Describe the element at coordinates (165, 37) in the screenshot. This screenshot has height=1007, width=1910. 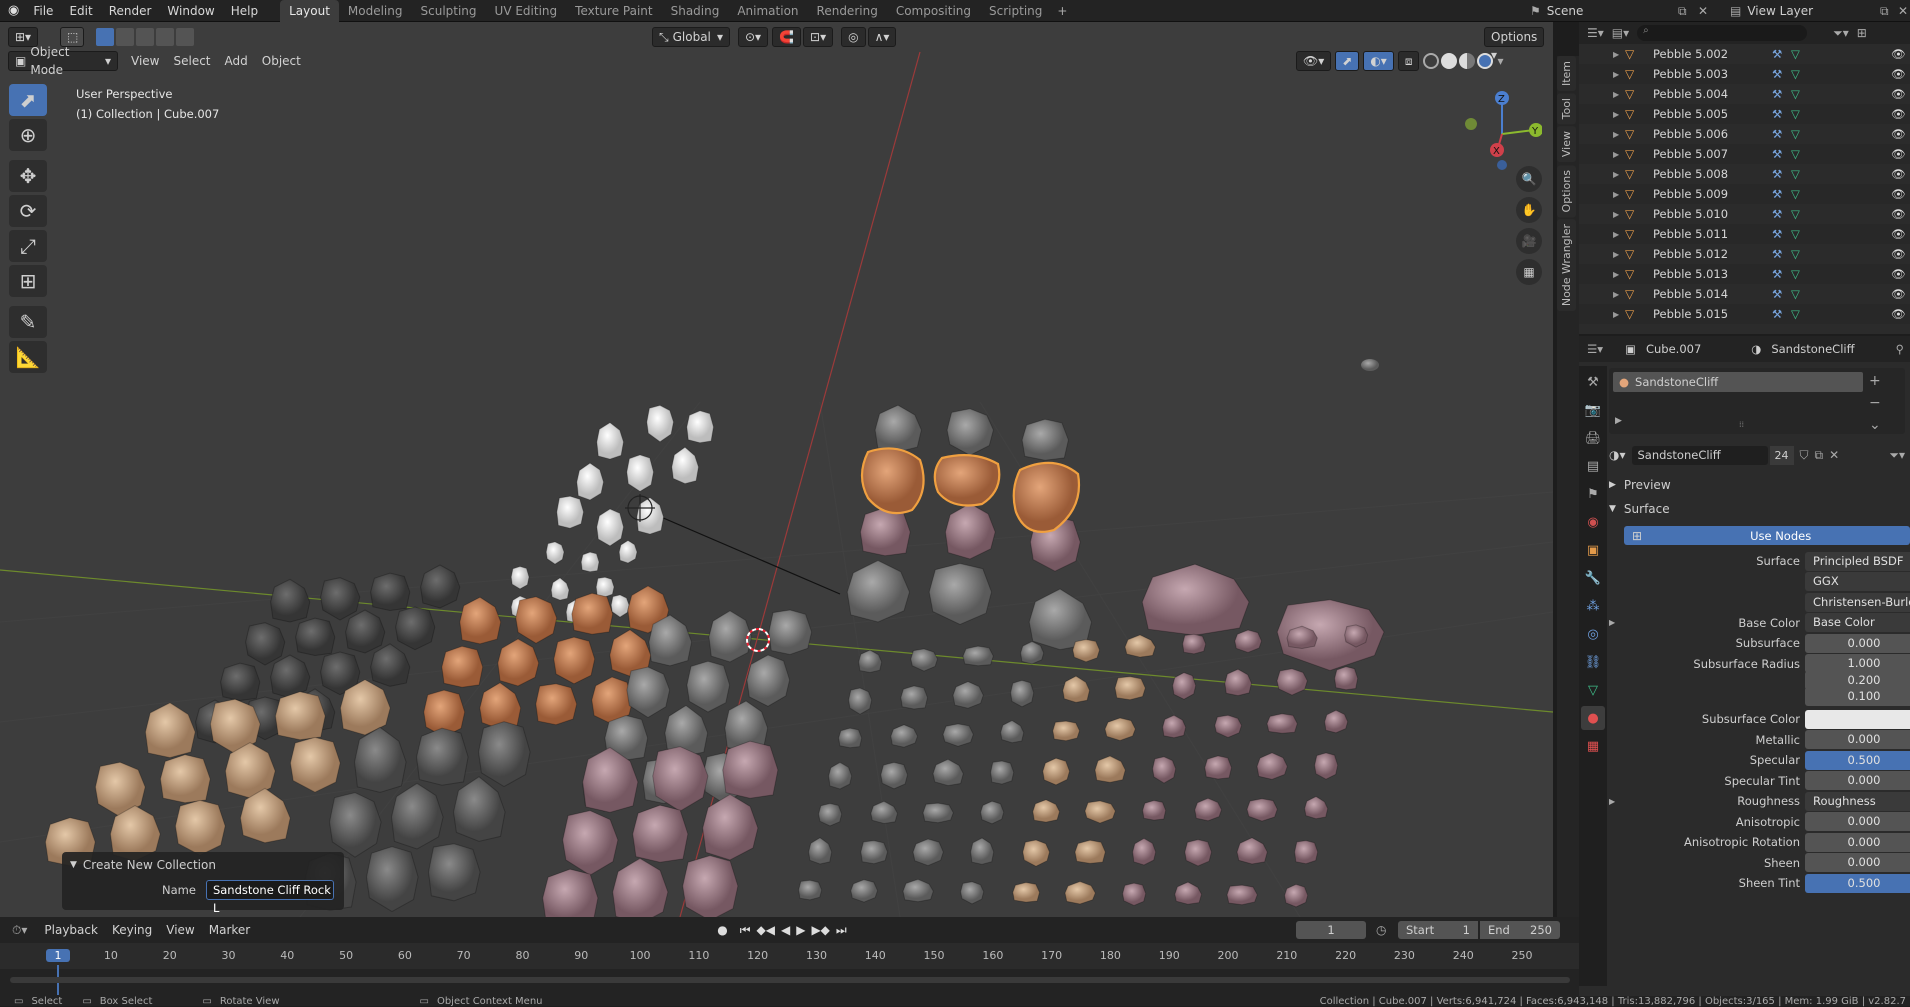
I see `select-invert-icon` at that location.